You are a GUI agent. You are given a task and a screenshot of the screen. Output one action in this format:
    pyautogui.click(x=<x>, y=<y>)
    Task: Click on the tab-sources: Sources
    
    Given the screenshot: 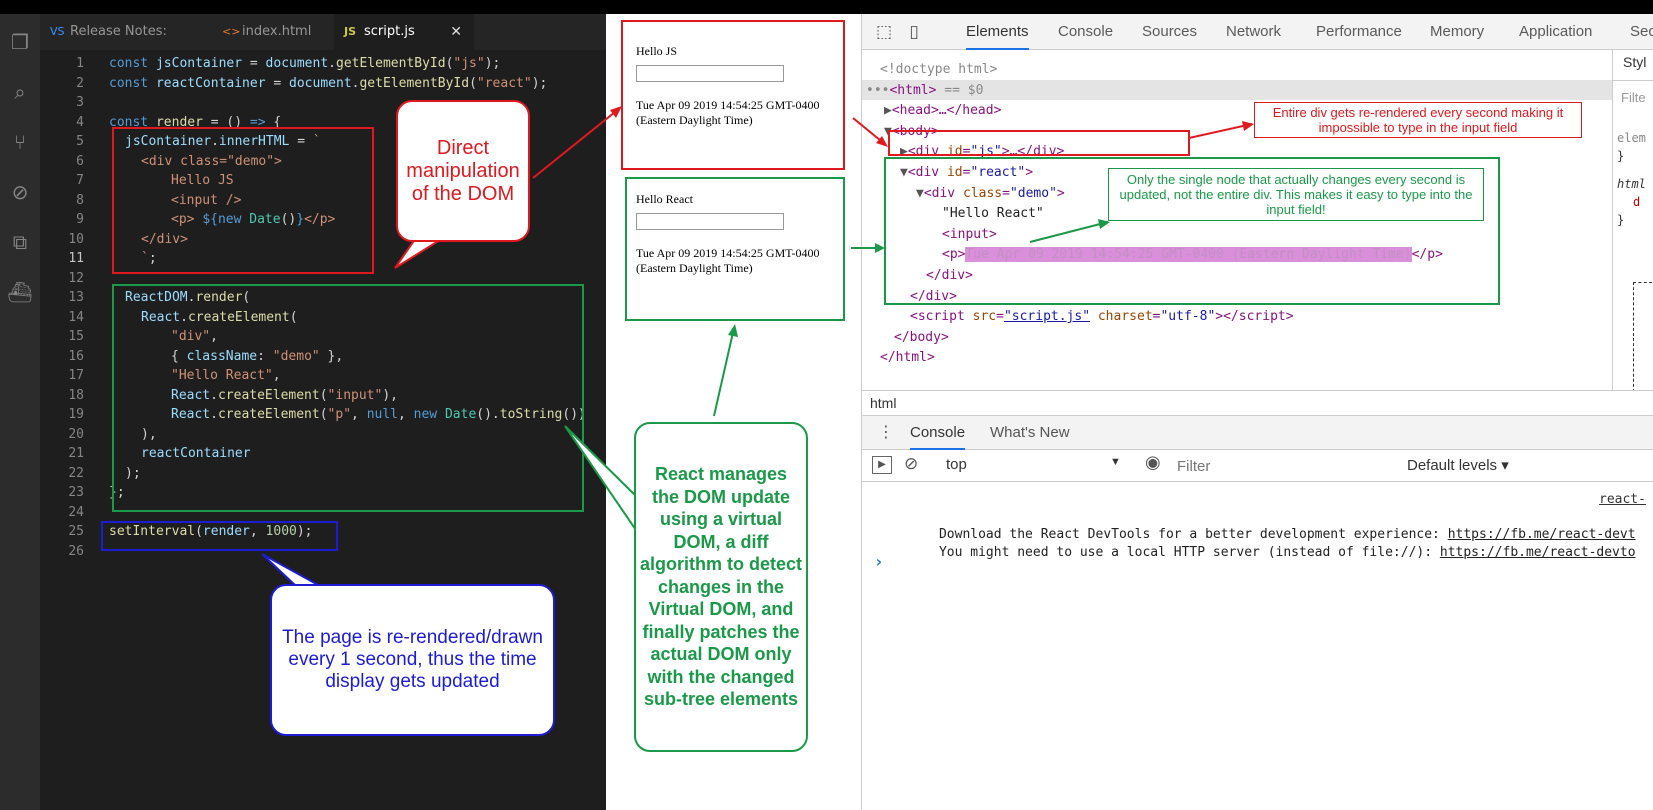 What is the action you would take?
    pyautogui.click(x=1169, y=32)
    